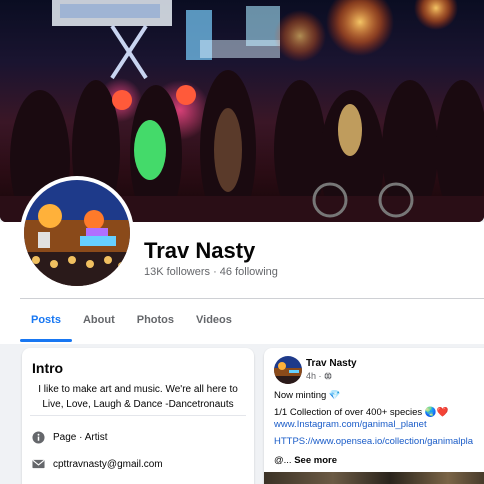 This screenshot has height=484, width=484. Describe the element at coordinates (200, 250) in the screenshot. I see `profile-name: Trav Nasty` at that location.